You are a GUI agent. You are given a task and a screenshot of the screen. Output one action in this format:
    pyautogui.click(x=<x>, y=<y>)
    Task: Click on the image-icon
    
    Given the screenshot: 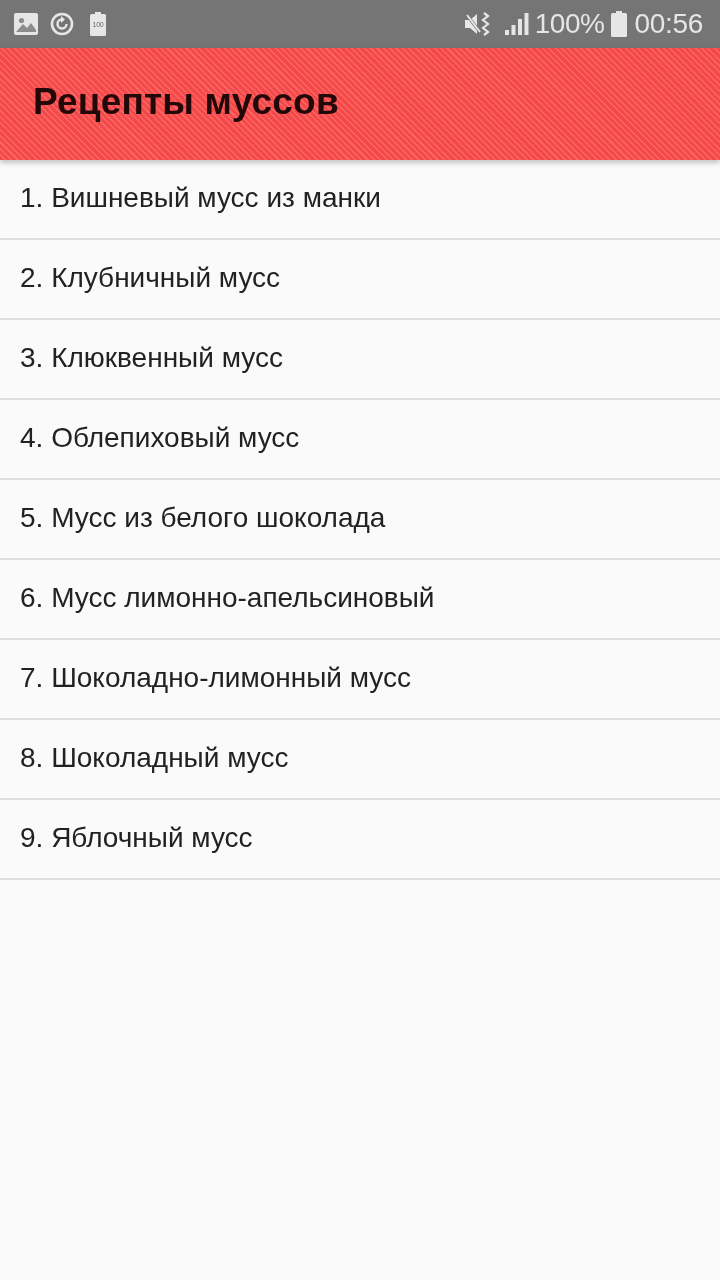 What is the action you would take?
    pyautogui.click(x=26, y=24)
    